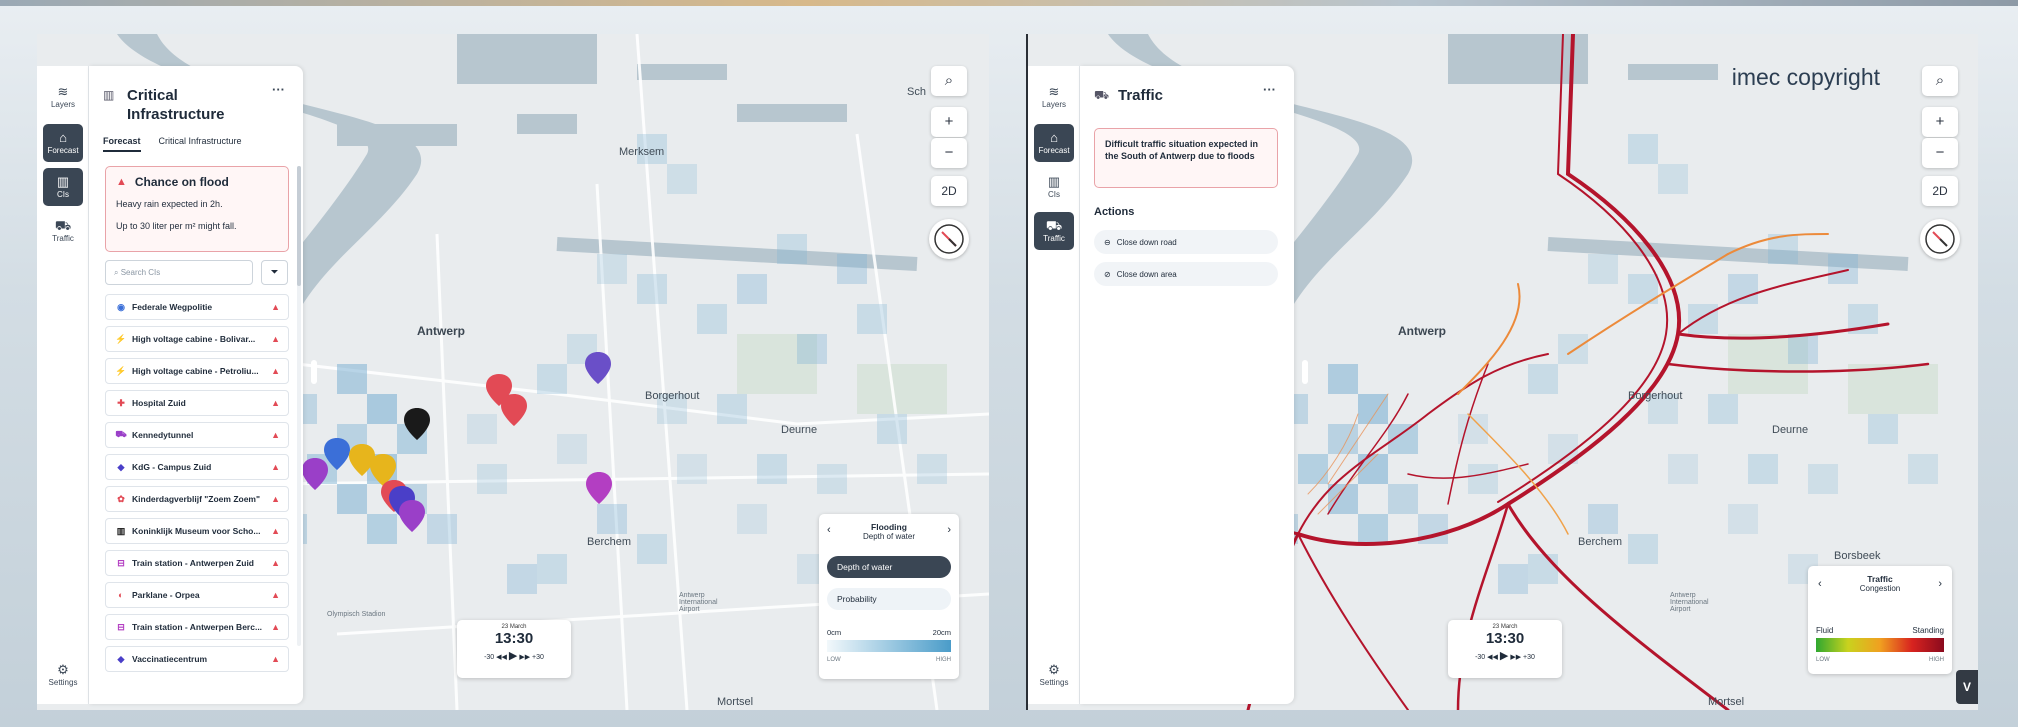 This screenshot has width=2018, height=727. Describe the element at coordinates (159, 403) in the screenshot. I see `ci-name: Hospital Zuid` at that location.